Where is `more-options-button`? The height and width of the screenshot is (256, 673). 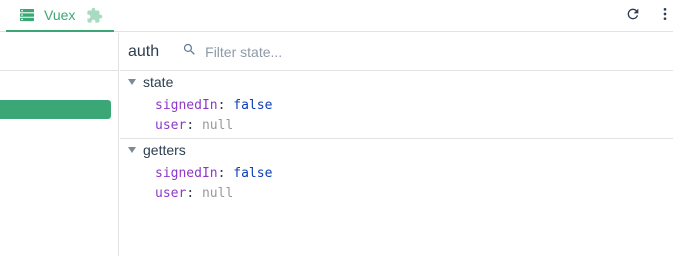 more-options-button is located at coordinates (664, 16).